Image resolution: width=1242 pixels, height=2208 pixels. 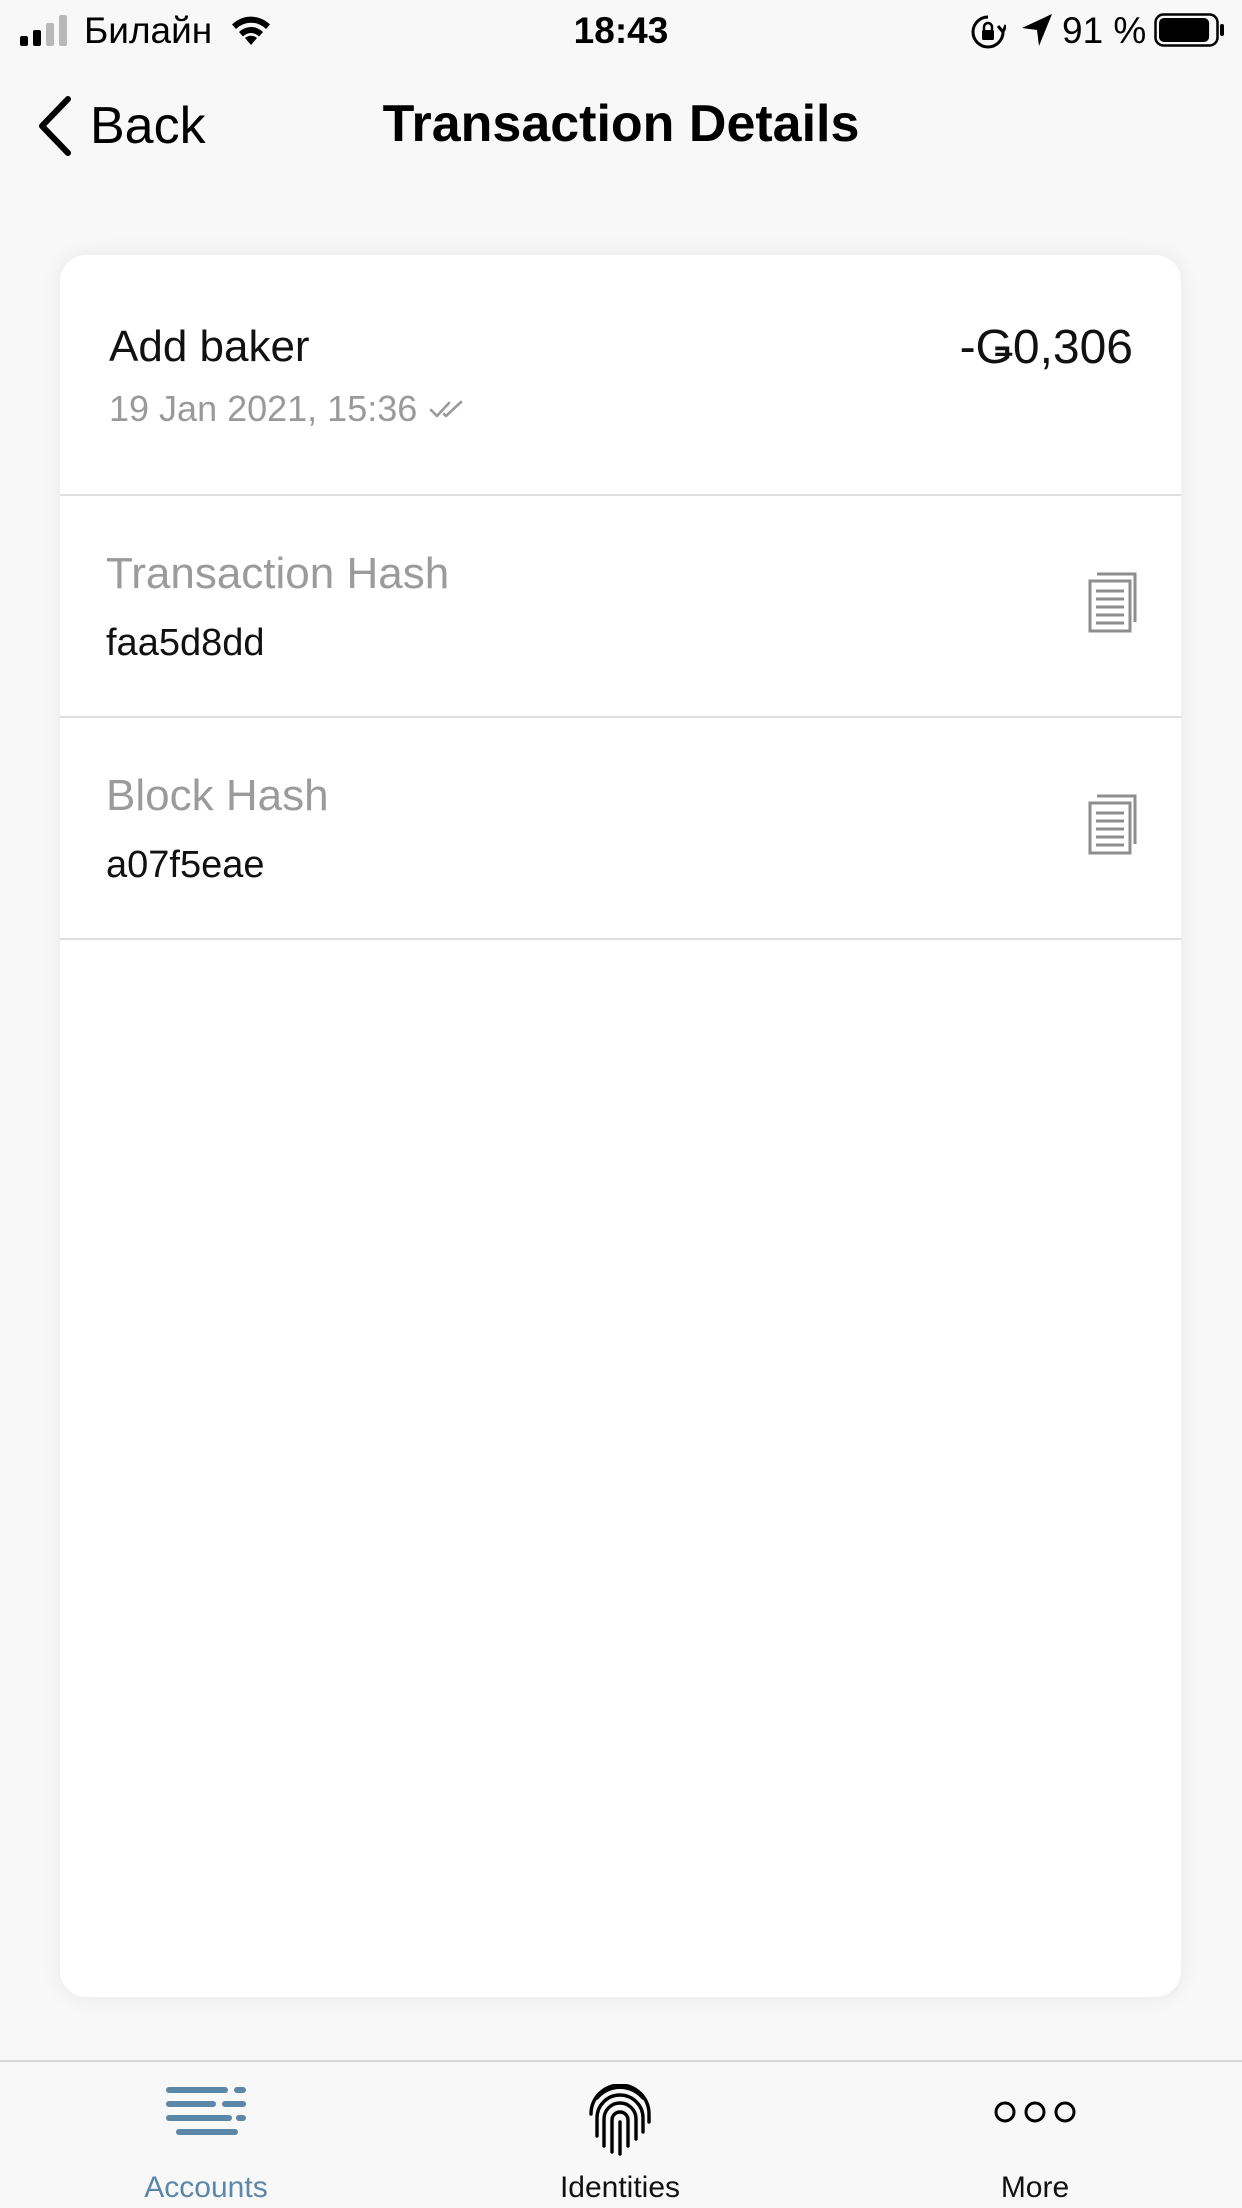 What do you see at coordinates (1037, 30) in the screenshot?
I see `location-icon` at bounding box center [1037, 30].